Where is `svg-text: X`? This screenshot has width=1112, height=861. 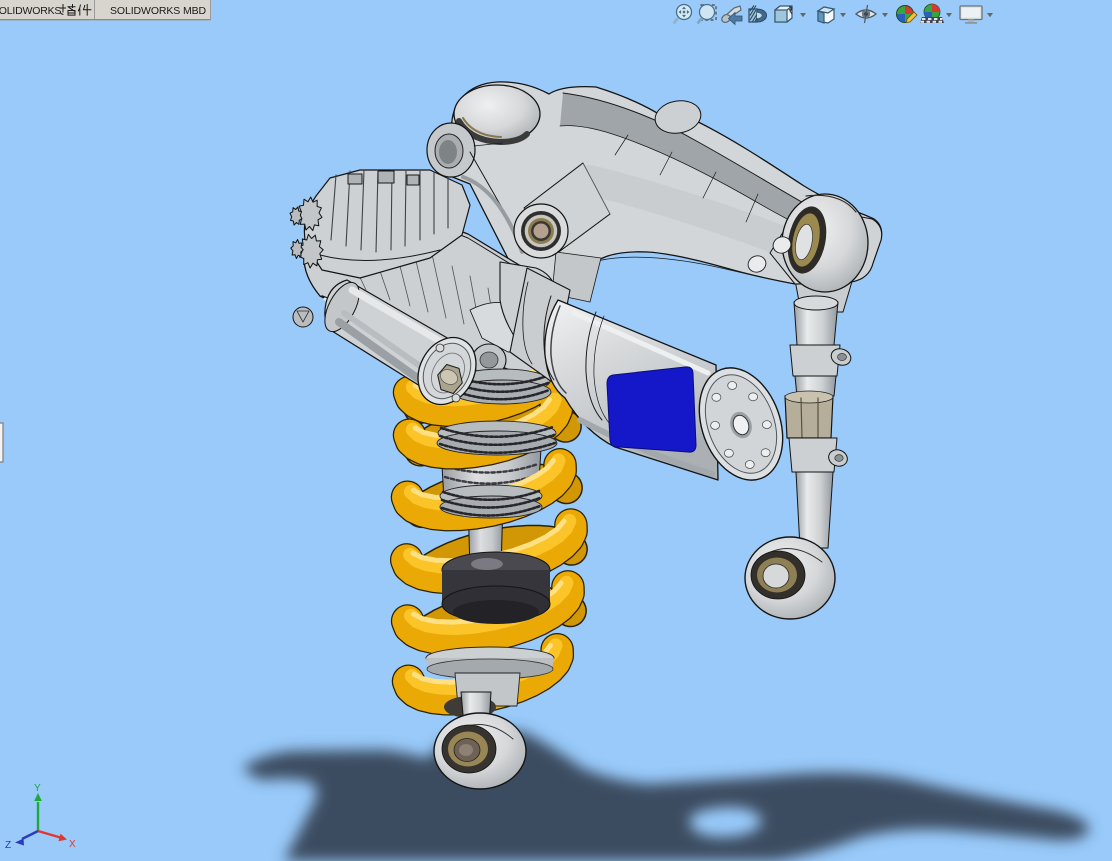 svg-text: X is located at coordinates (72, 844).